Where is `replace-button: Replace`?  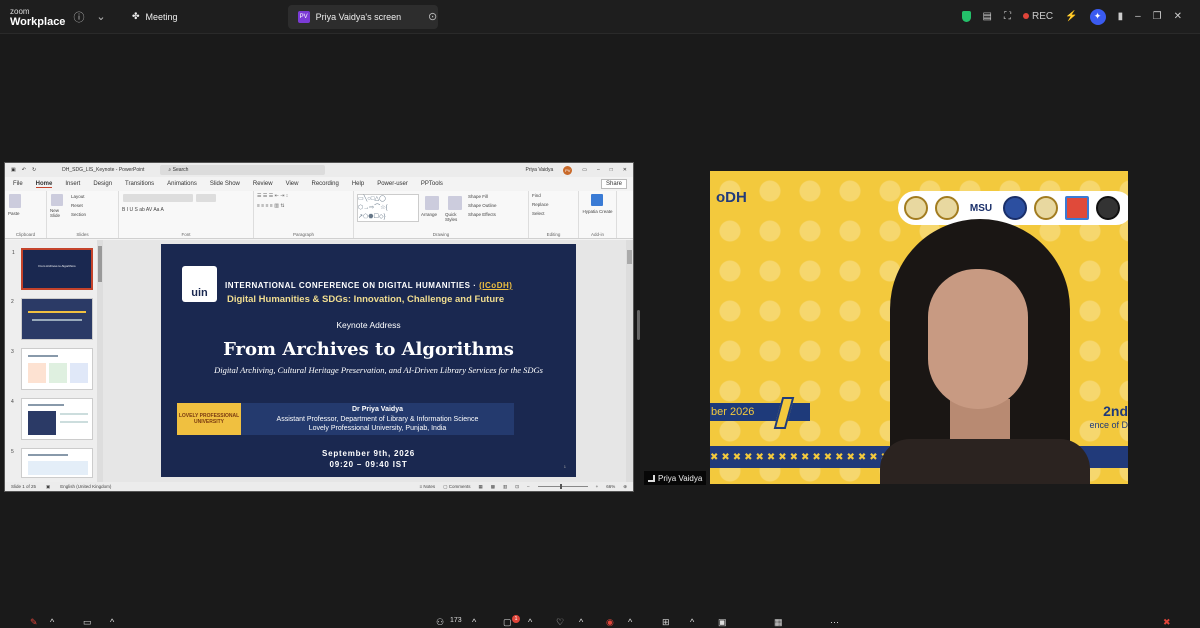 replace-button: Replace is located at coordinates (553, 204).